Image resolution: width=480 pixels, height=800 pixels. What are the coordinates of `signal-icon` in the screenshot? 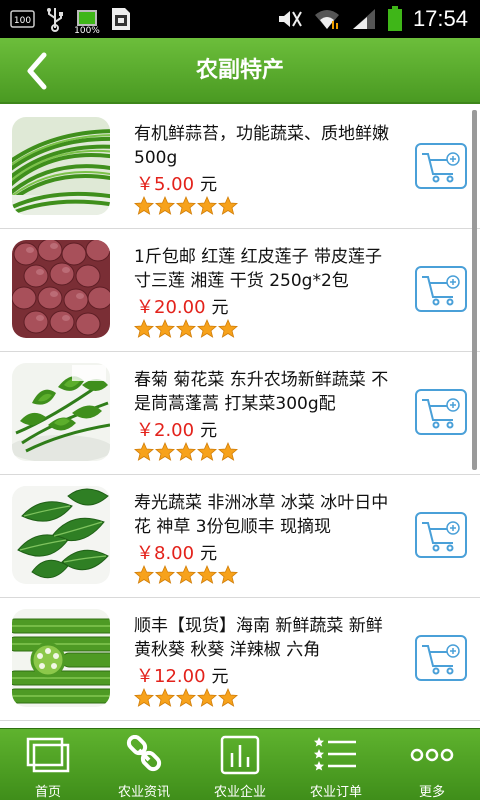 It's located at (364, 19).